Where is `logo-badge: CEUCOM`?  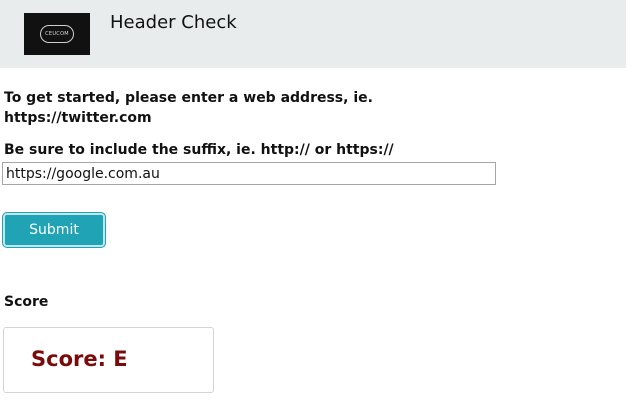 logo-badge: CEUCOM is located at coordinates (57, 34).